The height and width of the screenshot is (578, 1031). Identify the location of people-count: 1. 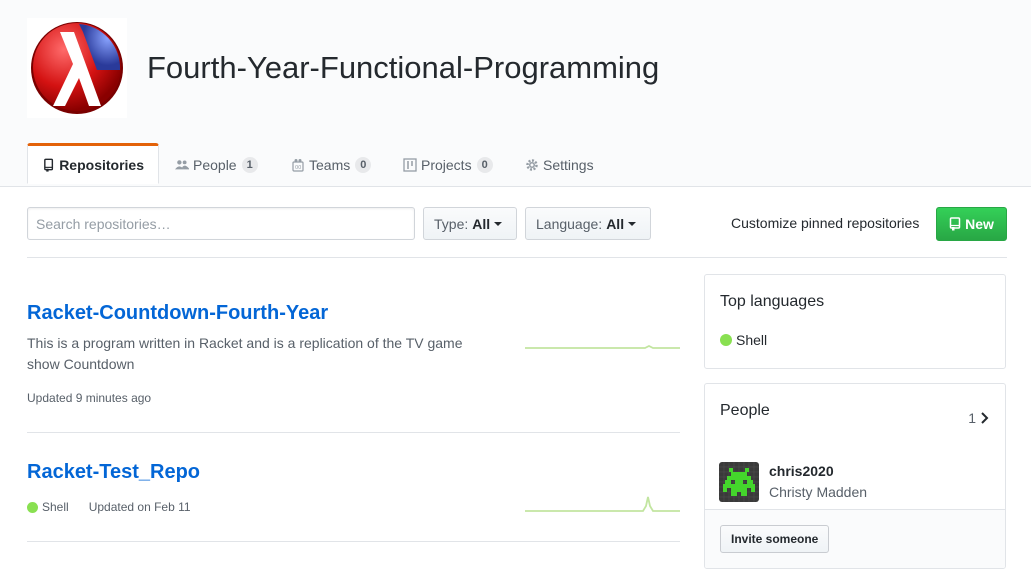
(972, 418).